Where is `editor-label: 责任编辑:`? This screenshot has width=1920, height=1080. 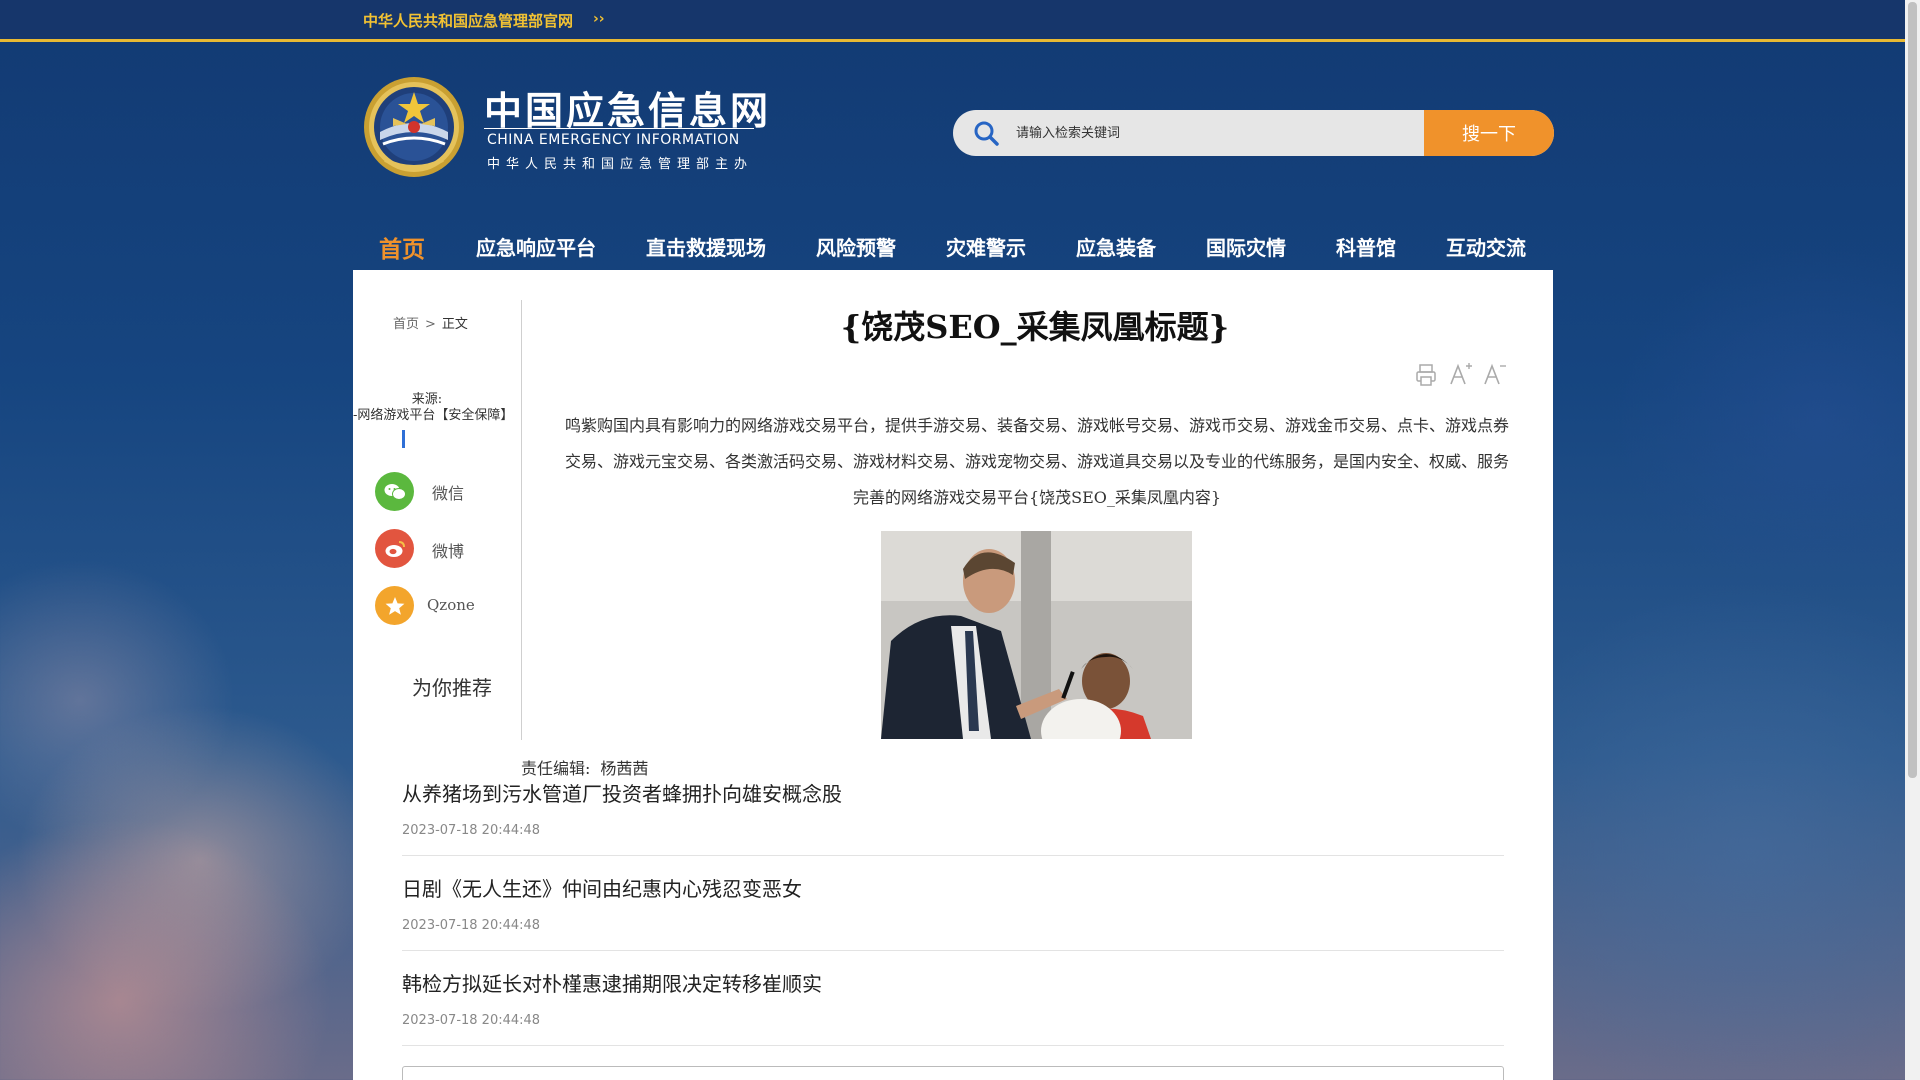 editor-label: 责任编辑: is located at coordinates (556, 768).